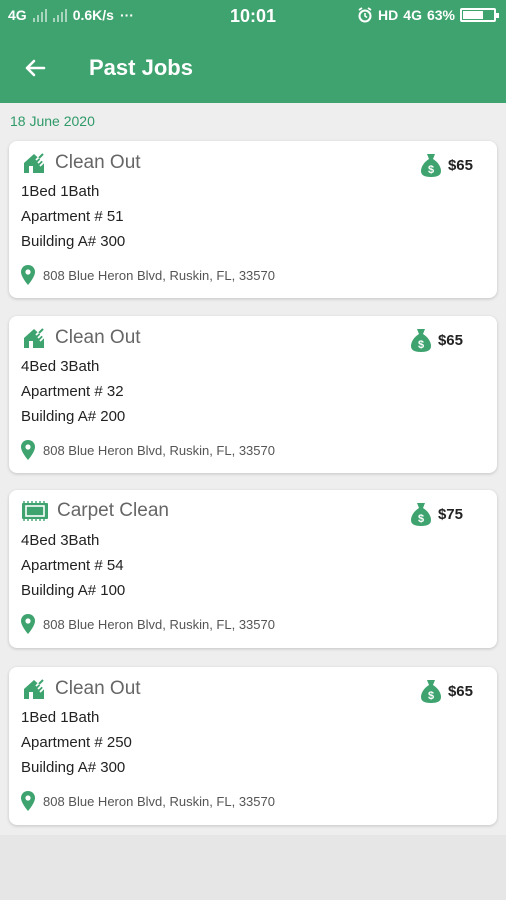  Describe the element at coordinates (72, 216) in the screenshot. I see `job-apartment: Apartment # 51` at that location.